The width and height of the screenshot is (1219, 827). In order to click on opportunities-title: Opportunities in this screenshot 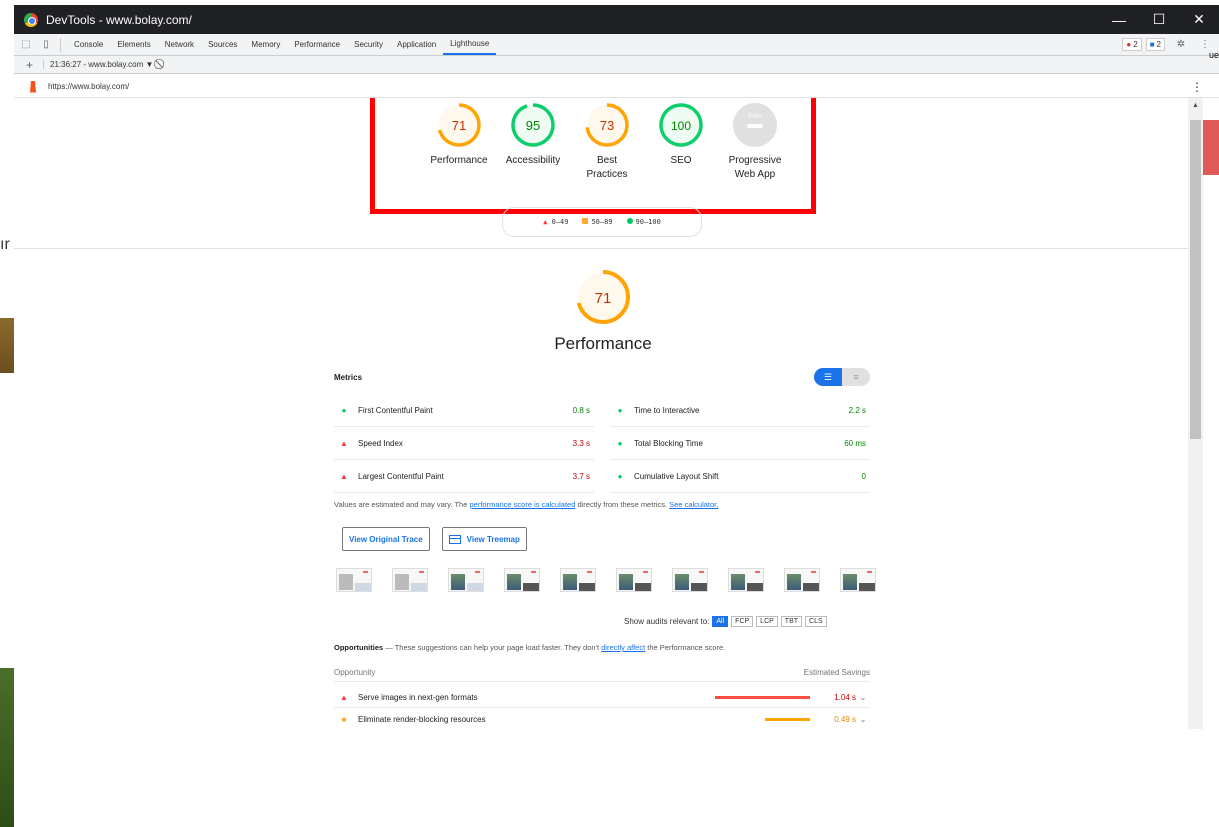, I will do `click(359, 647)`.